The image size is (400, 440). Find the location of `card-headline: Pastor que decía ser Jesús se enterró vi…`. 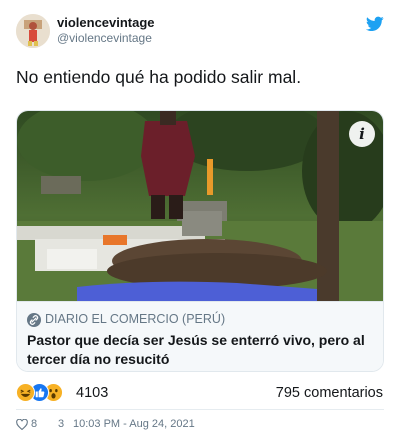

card-headline: Pastor que decía ser Jesús se enterró vi… is located at coordinates (203, 350).